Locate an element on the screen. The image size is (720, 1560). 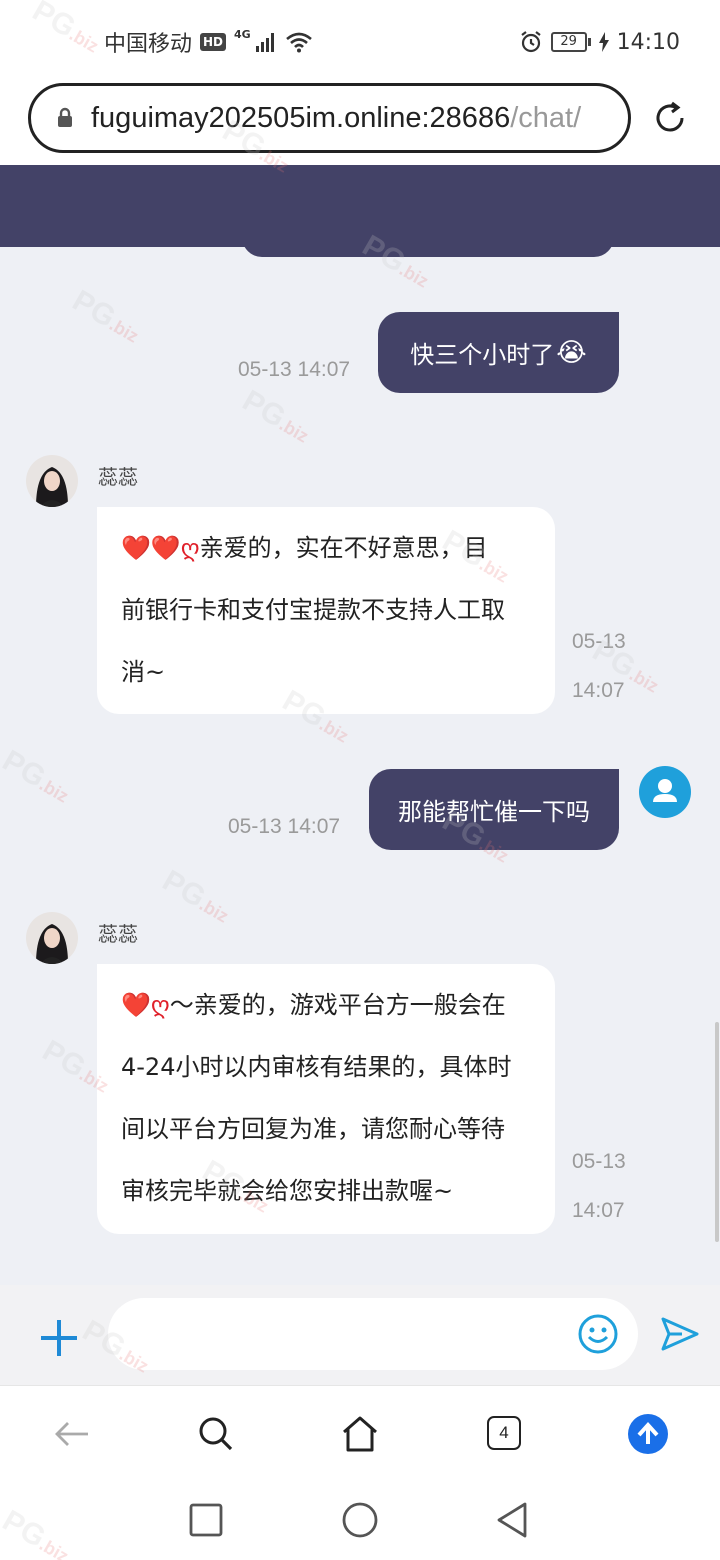
user-icon is located at coordinates (665, 790).